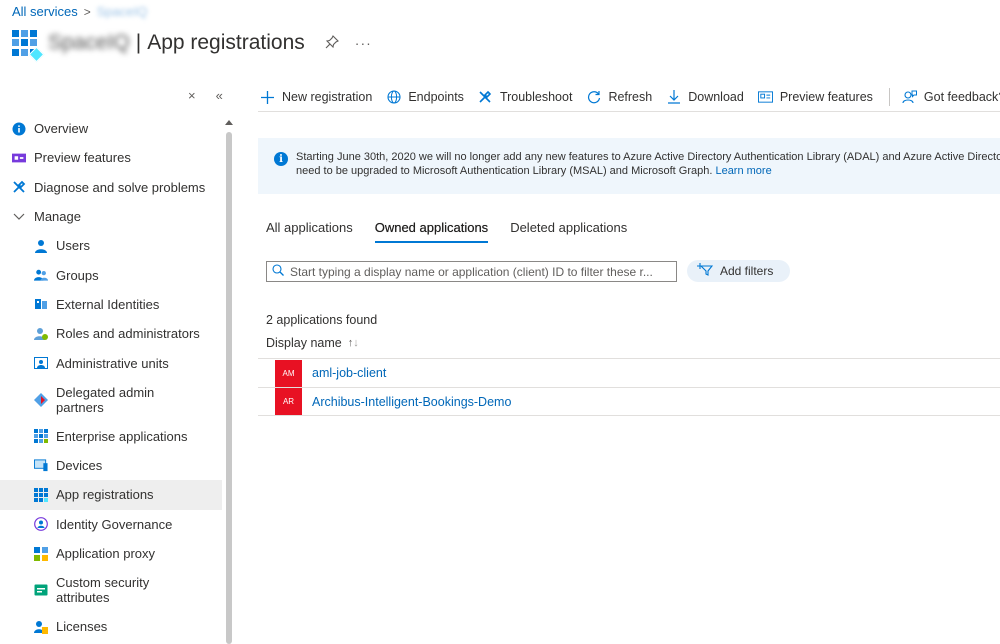 The image size is (1000, 644). Describe the element at coordinates (629, 372) in the screenshot. I see `table-row: AM aml-job-client` at that location.